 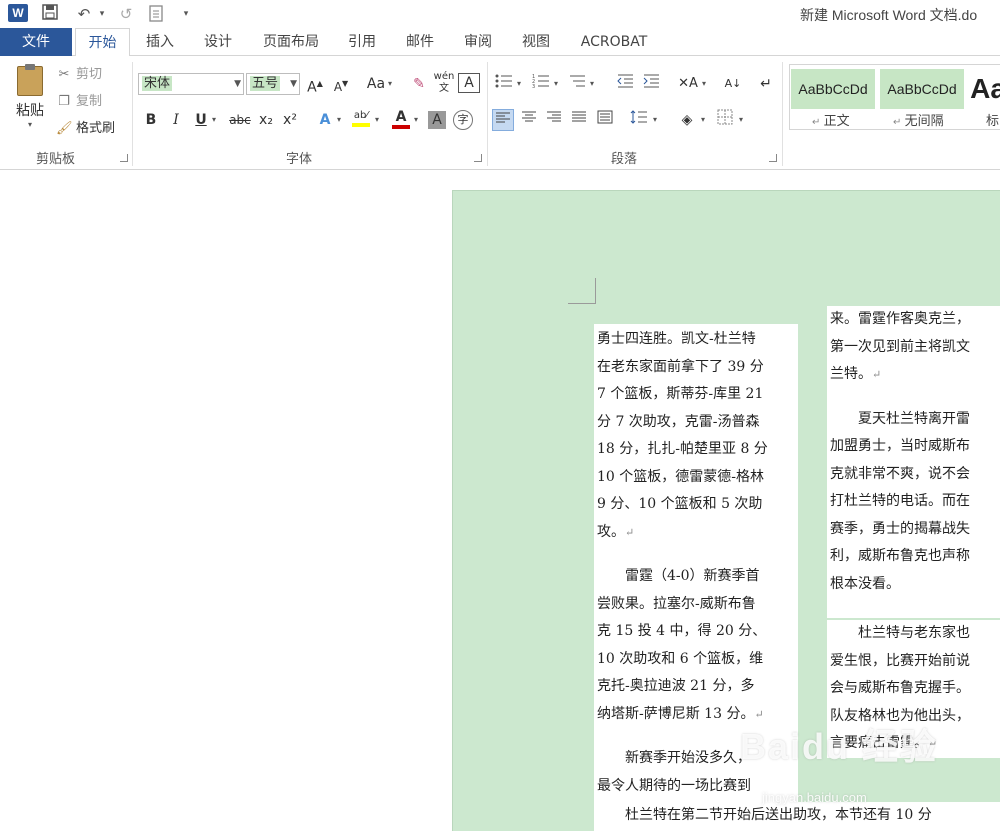 What do you see at coordinates (831, 121) in the screenshot?
I see `style-normal-label: ↵ 正文` at bounding box center [831, 121].